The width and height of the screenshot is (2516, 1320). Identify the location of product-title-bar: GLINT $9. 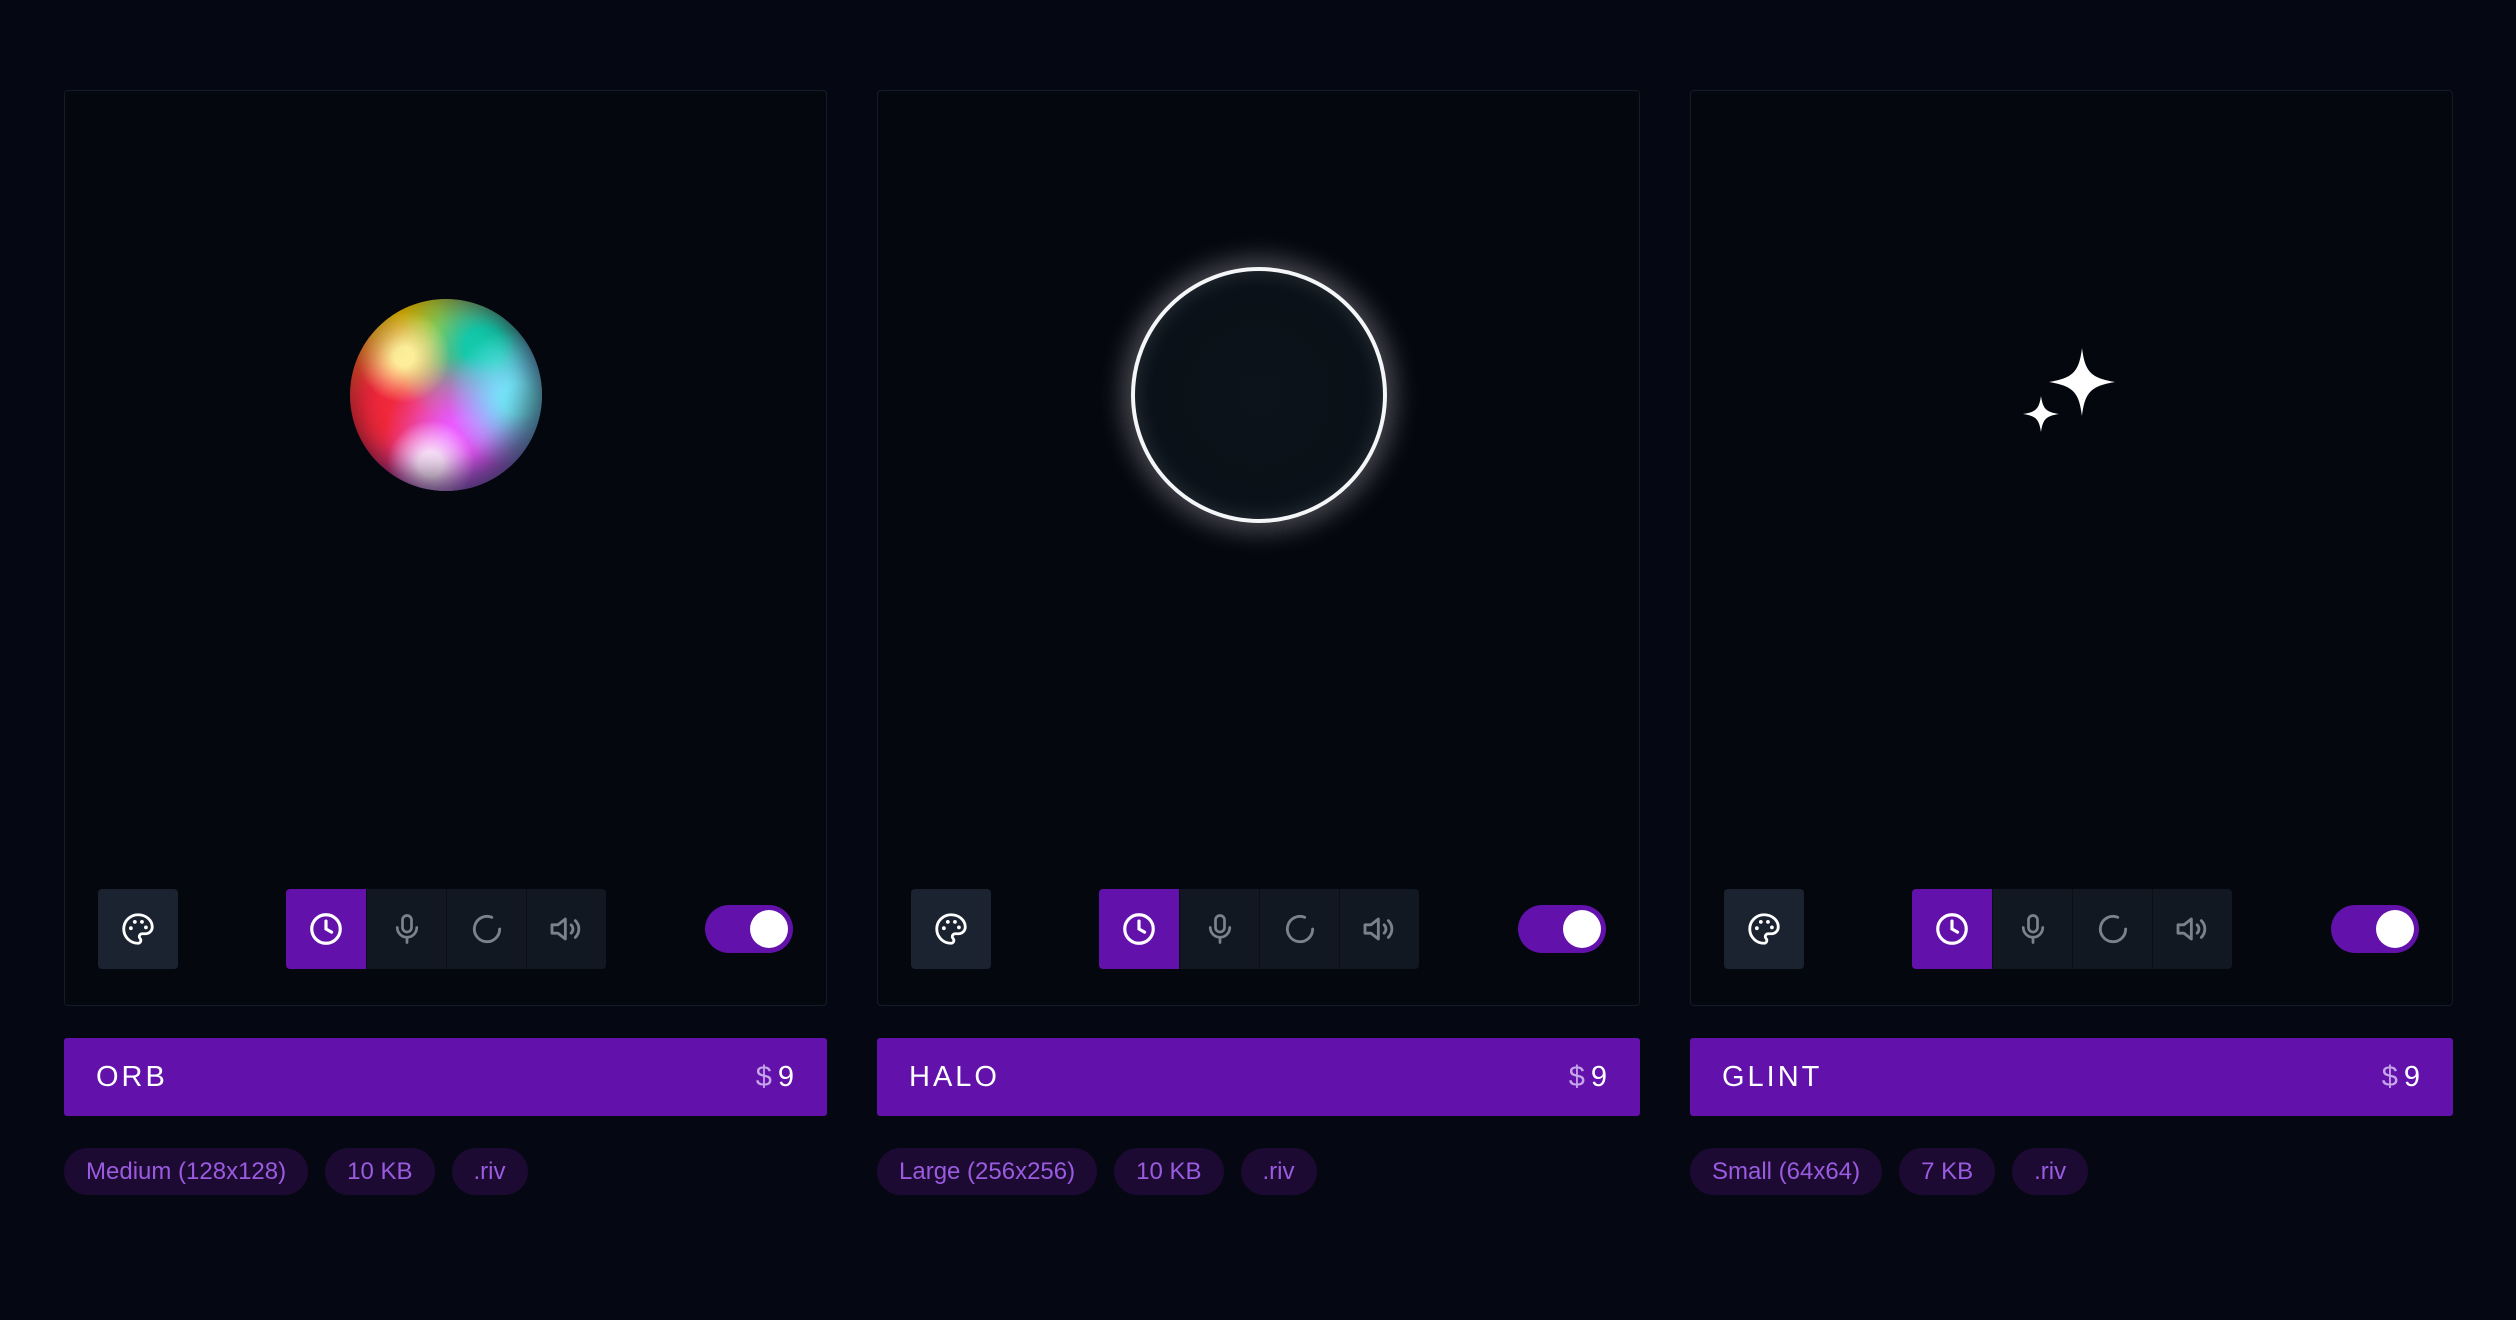
(2071, 1077).